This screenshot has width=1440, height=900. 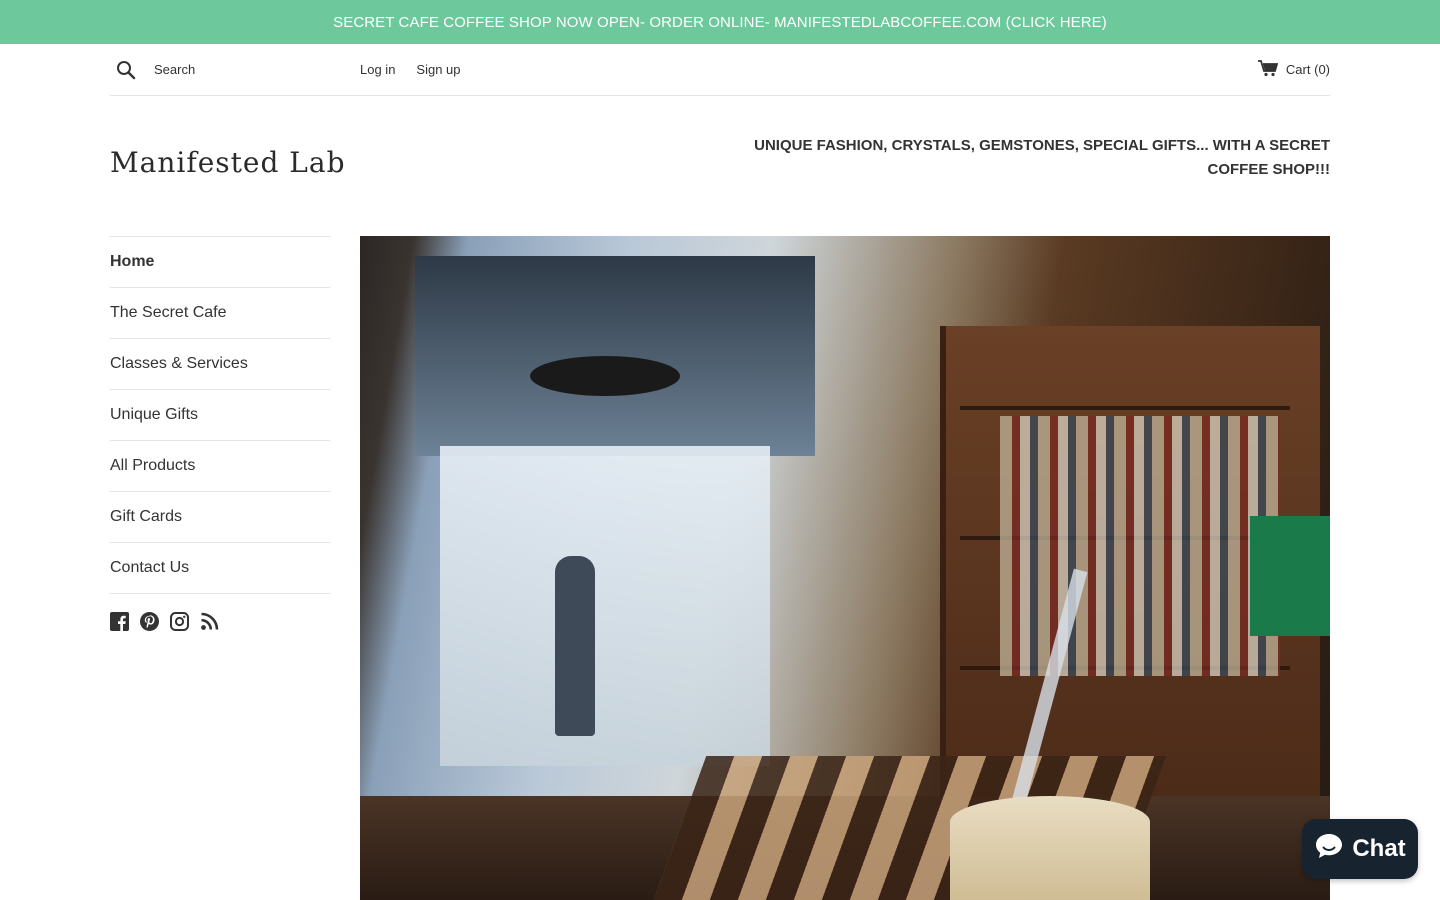 What do you see at coordinates (1307, 69) in the screenshot?
I see `cart-label: Cart (0)` at bounding box center [1307, 69].